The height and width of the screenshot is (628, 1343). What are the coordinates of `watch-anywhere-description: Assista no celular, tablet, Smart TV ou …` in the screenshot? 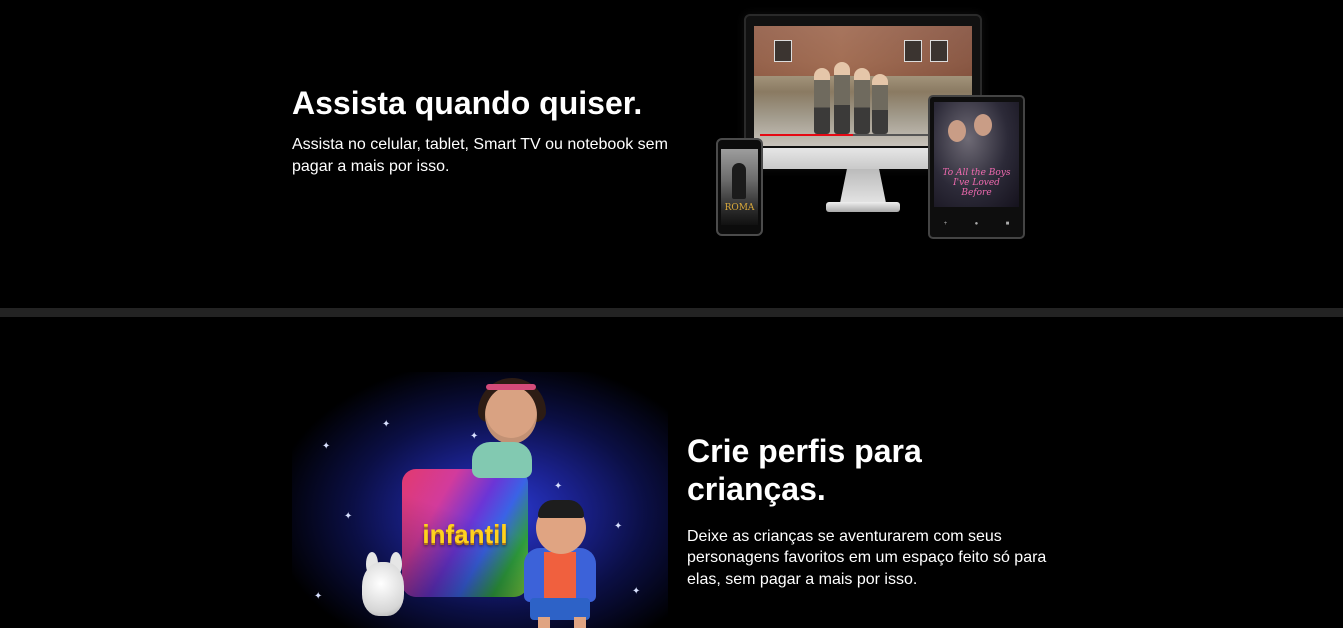 It's located at (480, 155).